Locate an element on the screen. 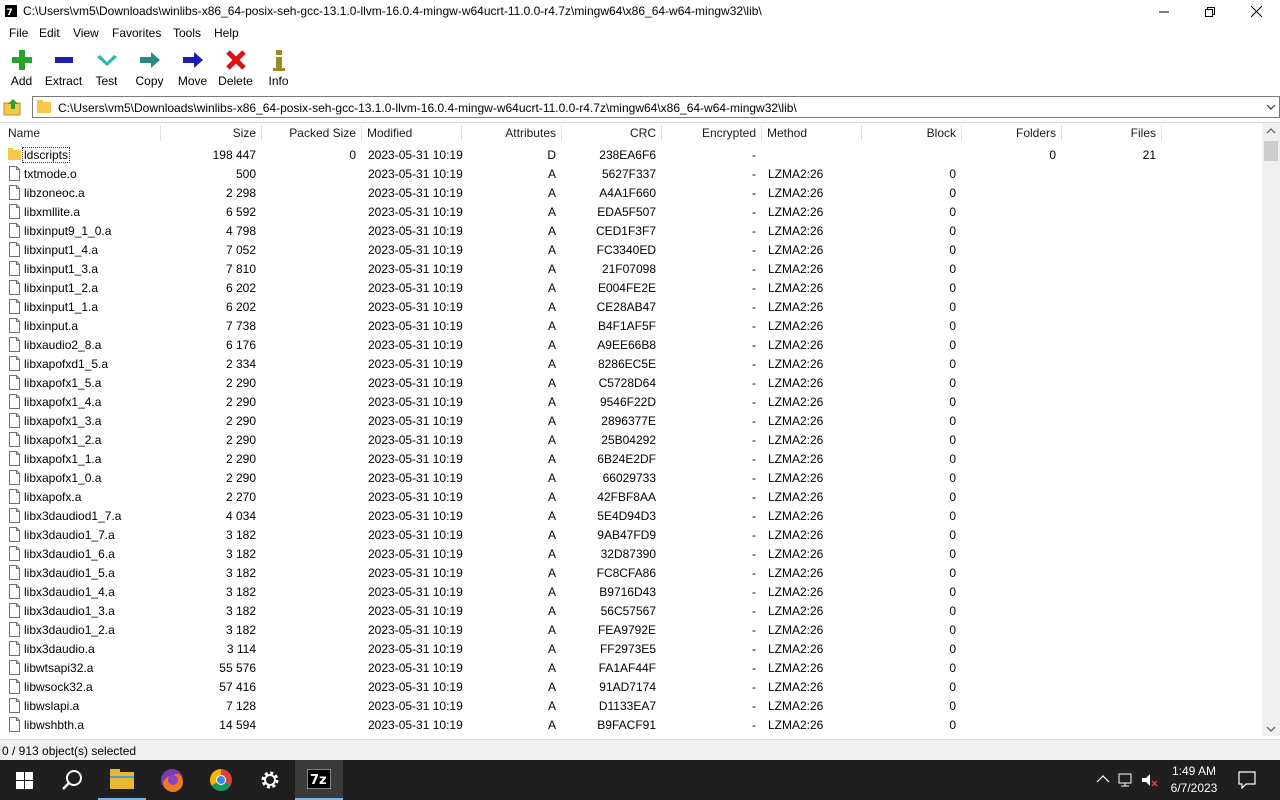 The width and height of the screenshot is (1280, 800). file-explorer-button is located at coordinates (122, 780).